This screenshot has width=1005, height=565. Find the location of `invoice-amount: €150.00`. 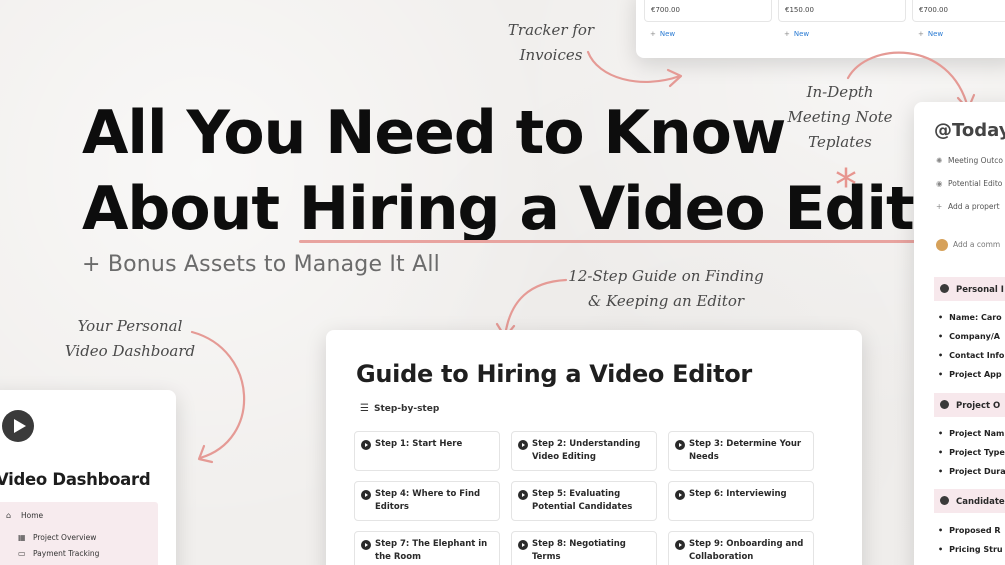

invoice-amount: €150.00 is located at coordinates (842, 11).